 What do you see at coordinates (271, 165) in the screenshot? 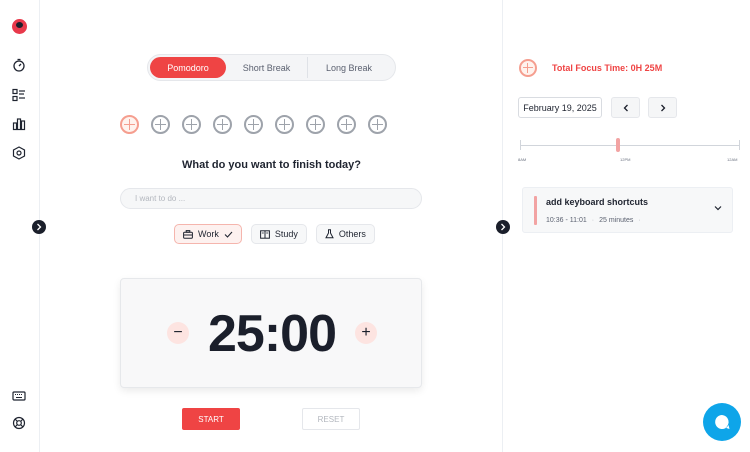
I see `task-question: What do you want to finish today?` at bounding box center [271, 165].